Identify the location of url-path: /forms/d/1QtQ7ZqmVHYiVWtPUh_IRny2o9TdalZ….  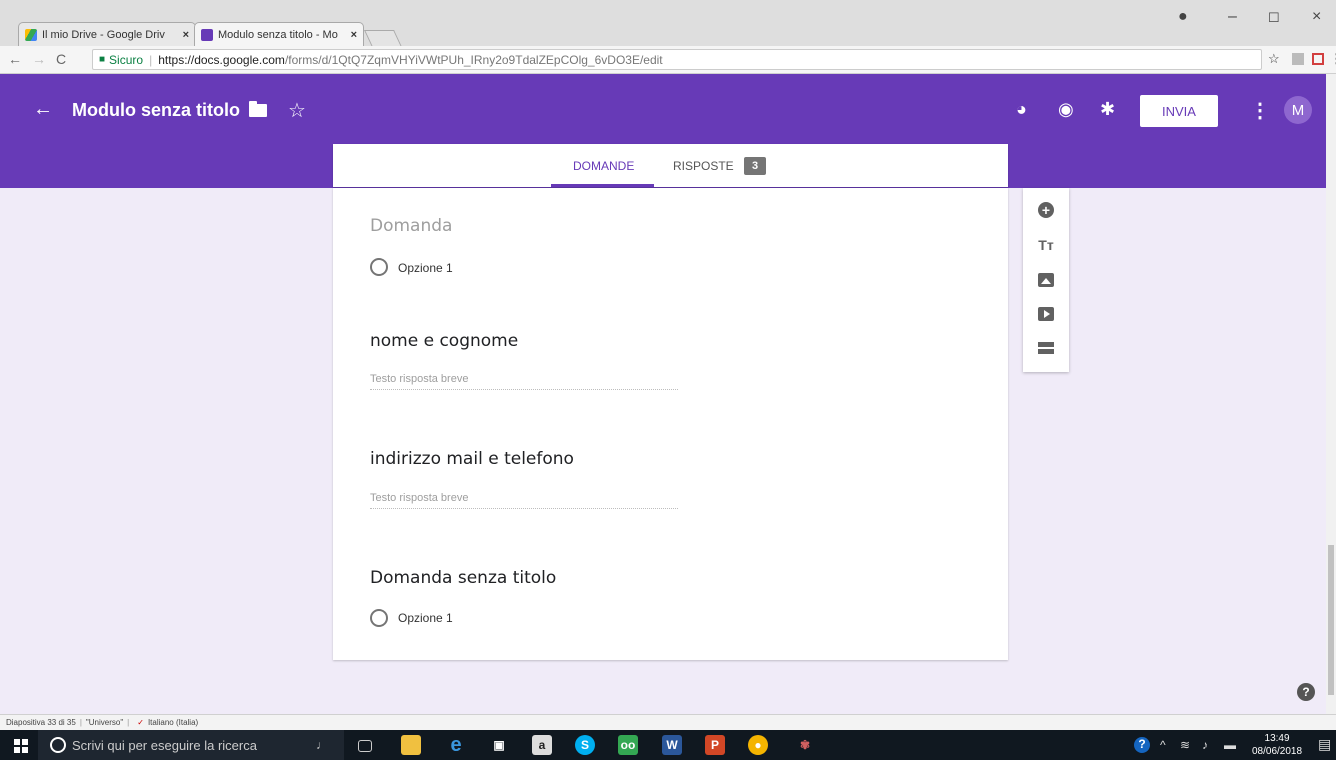
(473, 59).